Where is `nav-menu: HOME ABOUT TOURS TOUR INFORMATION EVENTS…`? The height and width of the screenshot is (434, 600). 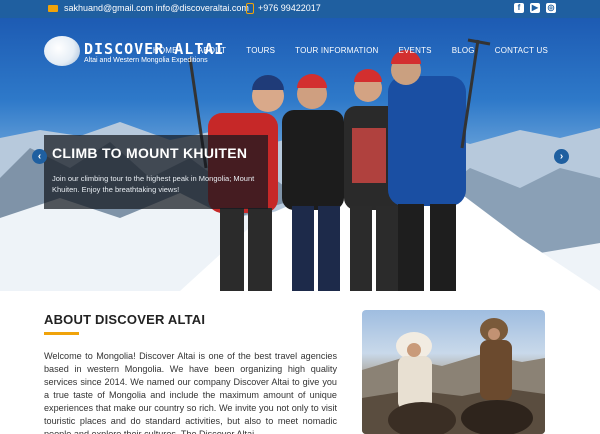
nav-menu: HOME ABOUT TOURS TOUR INFORMATION EVENTS… is located at coordinates (350, 50).